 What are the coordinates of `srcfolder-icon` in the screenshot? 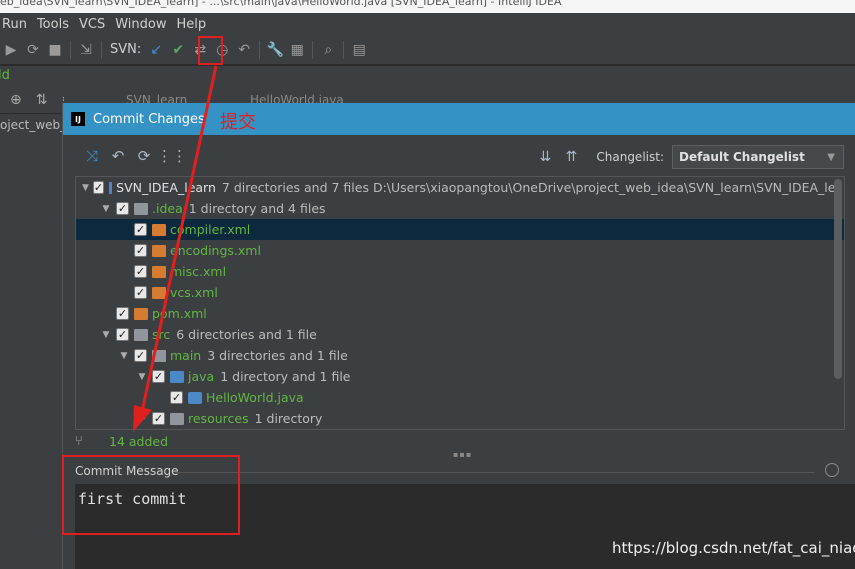 It's located at (177, 376).